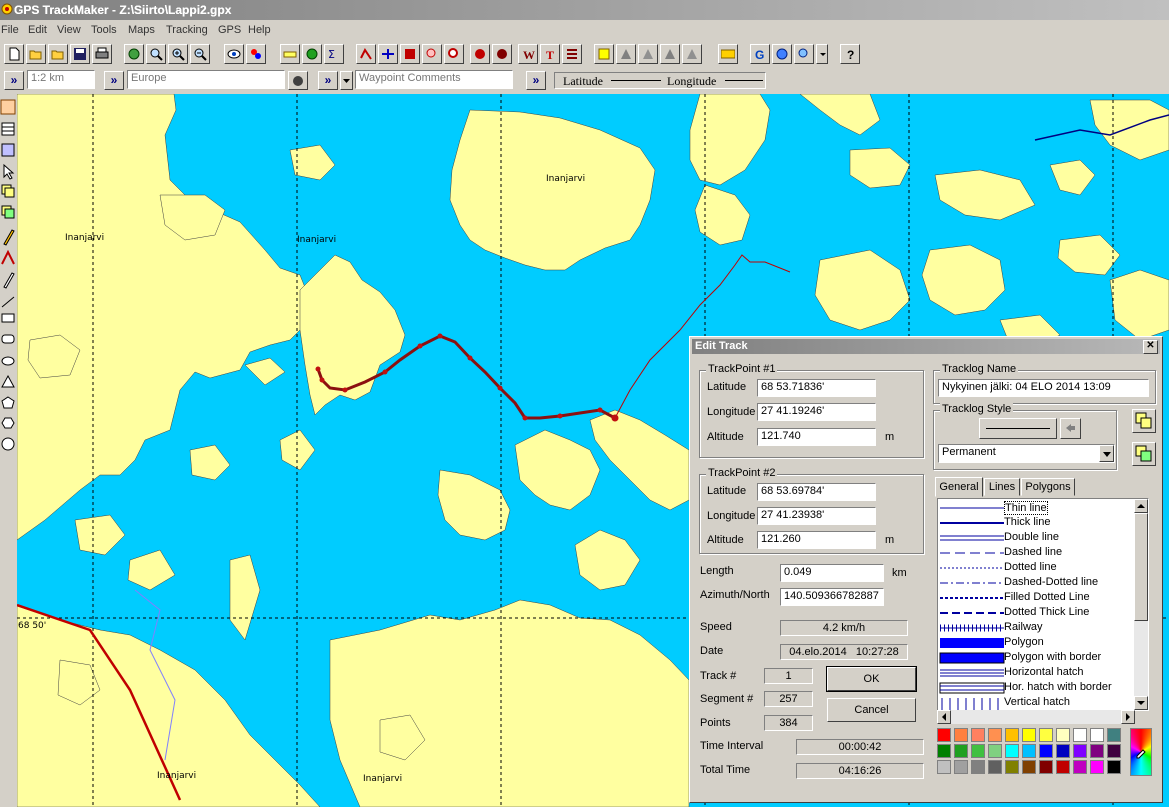 The height and width of the screenshot is (807, 1169). I want to click on new-file-button, so click(14, 54).